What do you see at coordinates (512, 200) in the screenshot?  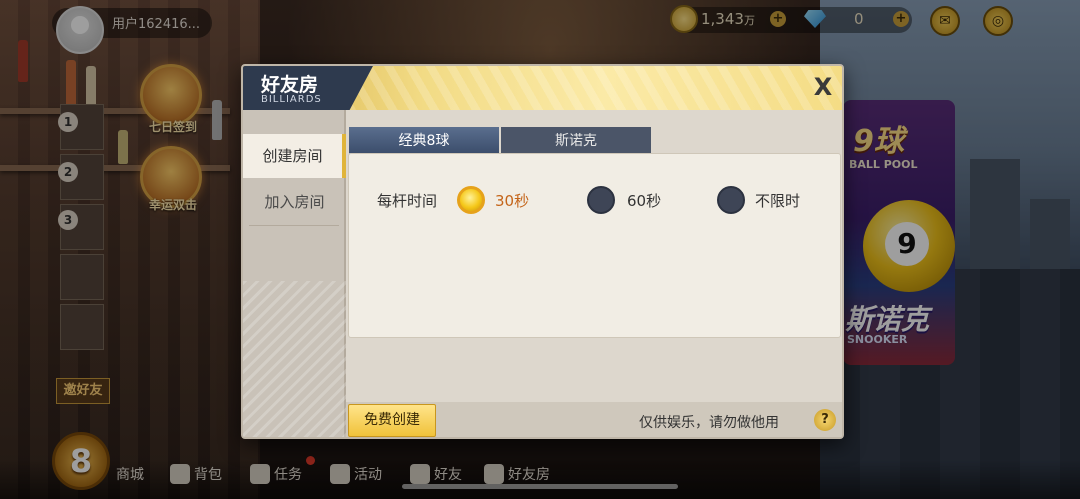 I see `radio-30s-label: 30秒` at bounding box center [512, 200].